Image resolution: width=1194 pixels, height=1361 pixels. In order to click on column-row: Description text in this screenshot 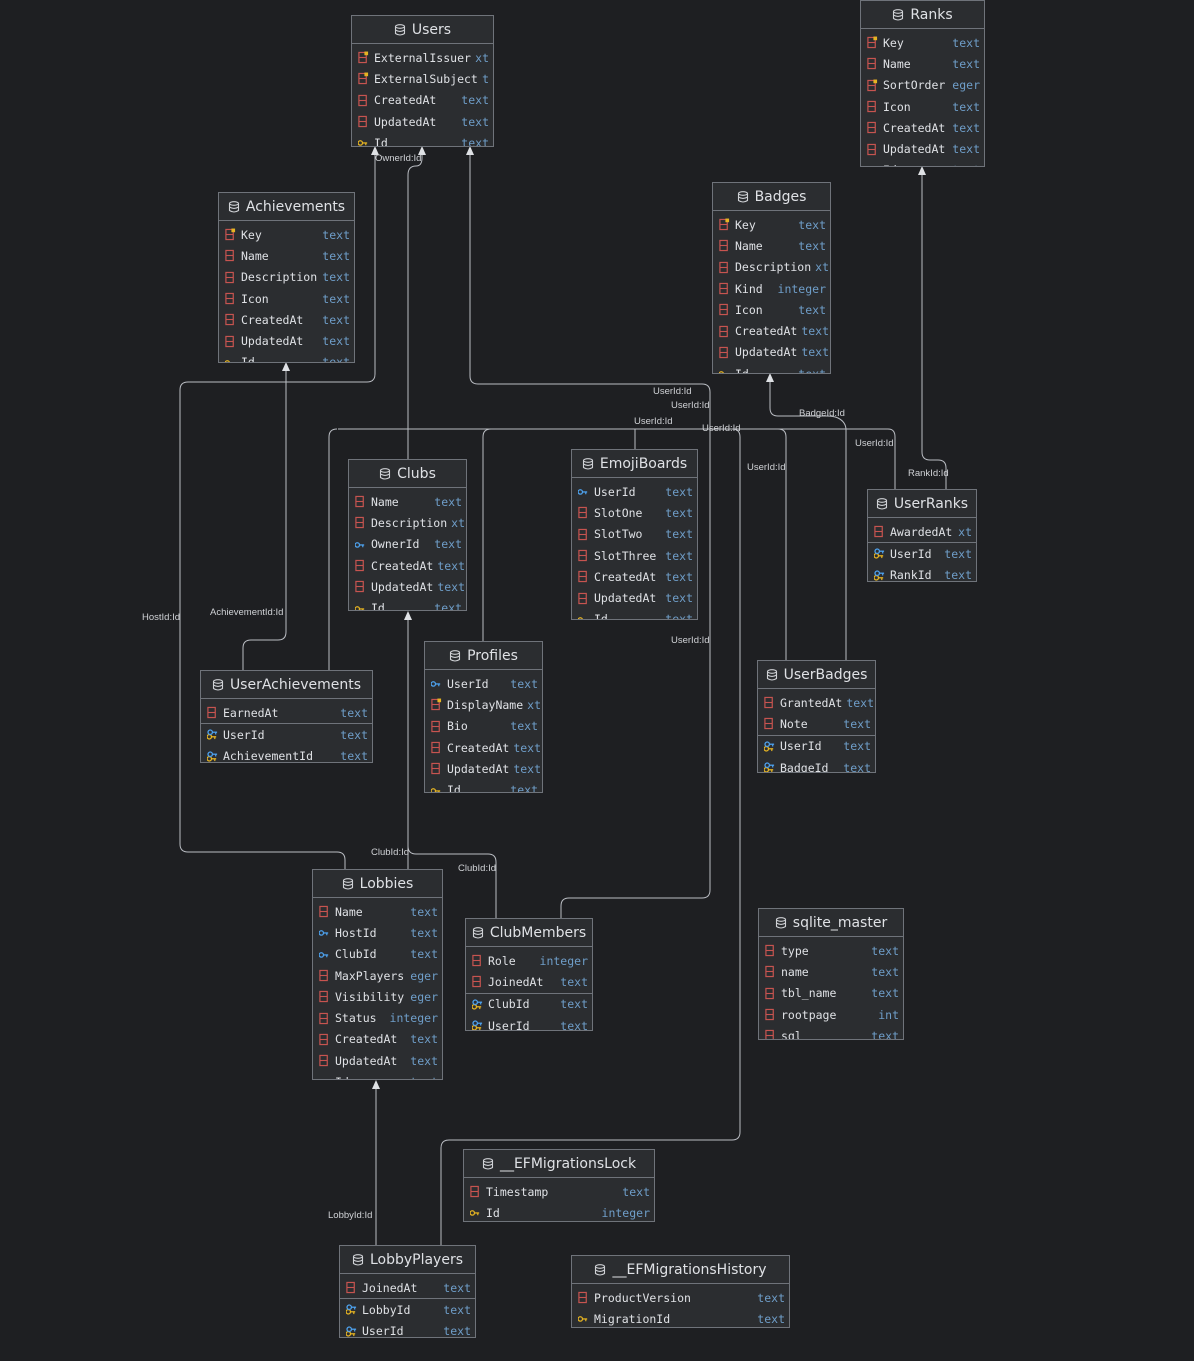, I will do `click(286, 277)`.